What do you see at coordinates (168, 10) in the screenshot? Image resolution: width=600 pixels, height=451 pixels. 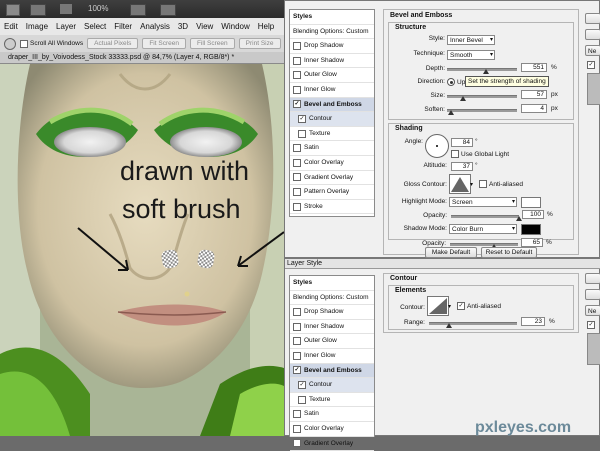 I see `screen-mode-icon` at bounding box center [168, 10].